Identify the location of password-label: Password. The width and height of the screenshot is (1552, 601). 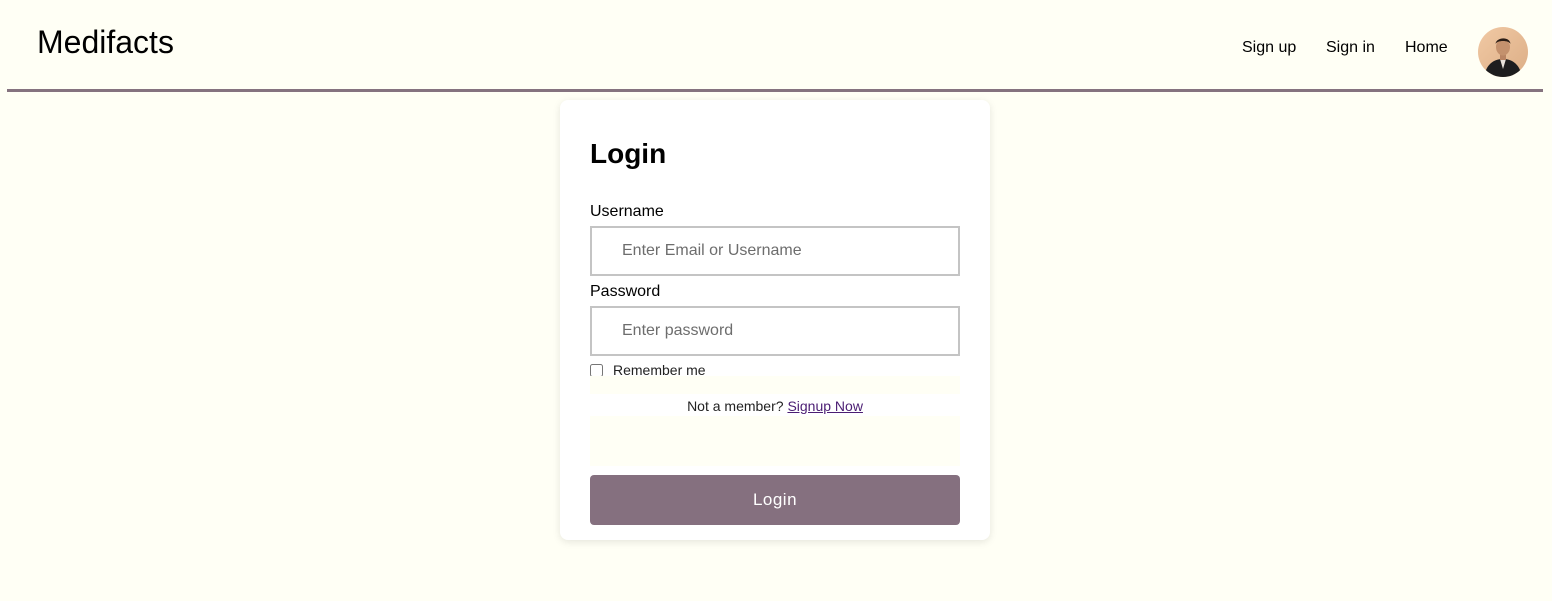
(625, 291).